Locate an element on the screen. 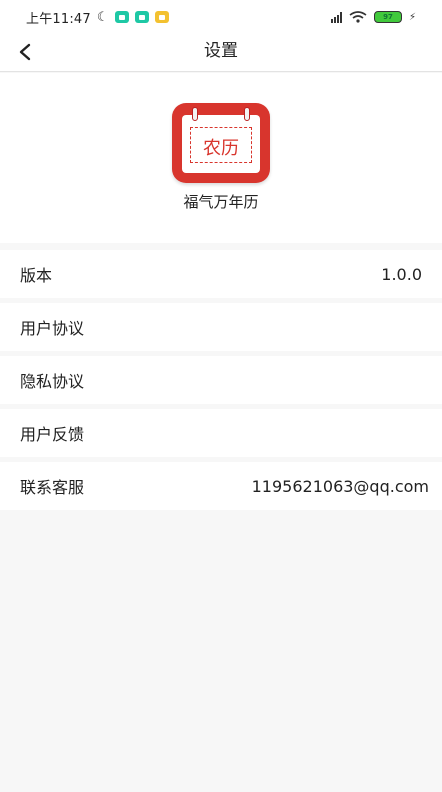 This screenshot has width=442, height=792. wifi-icon is located at coordinates (358, 17).